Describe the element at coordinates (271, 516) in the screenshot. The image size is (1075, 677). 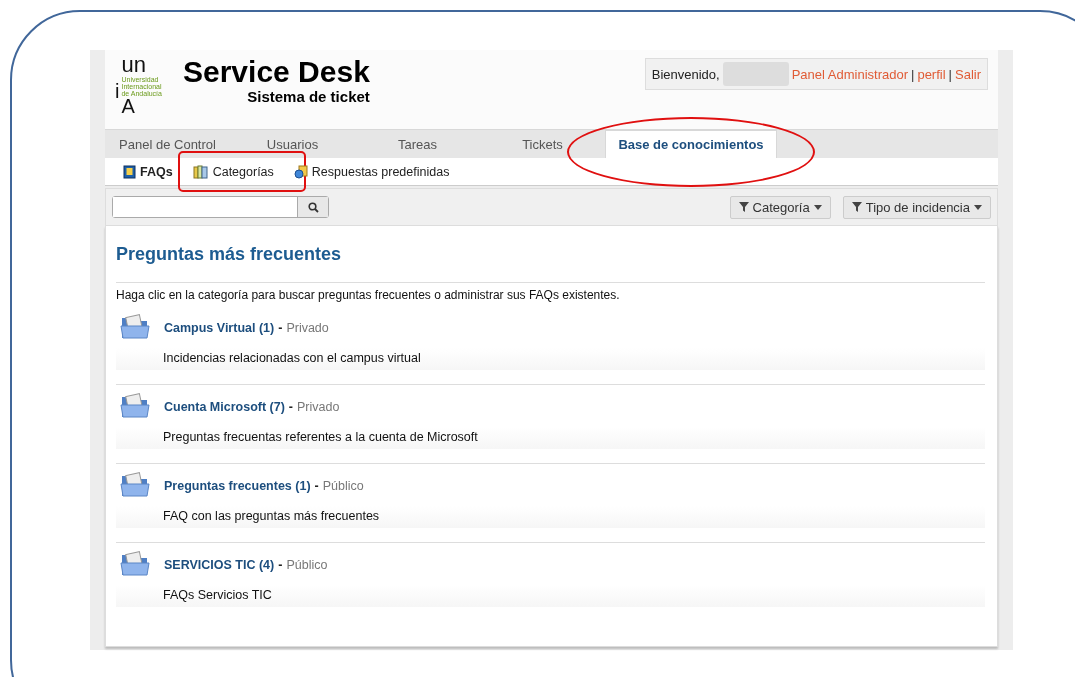
I see `category-description: FAQ con las preguntas más frecuentes` at that location.